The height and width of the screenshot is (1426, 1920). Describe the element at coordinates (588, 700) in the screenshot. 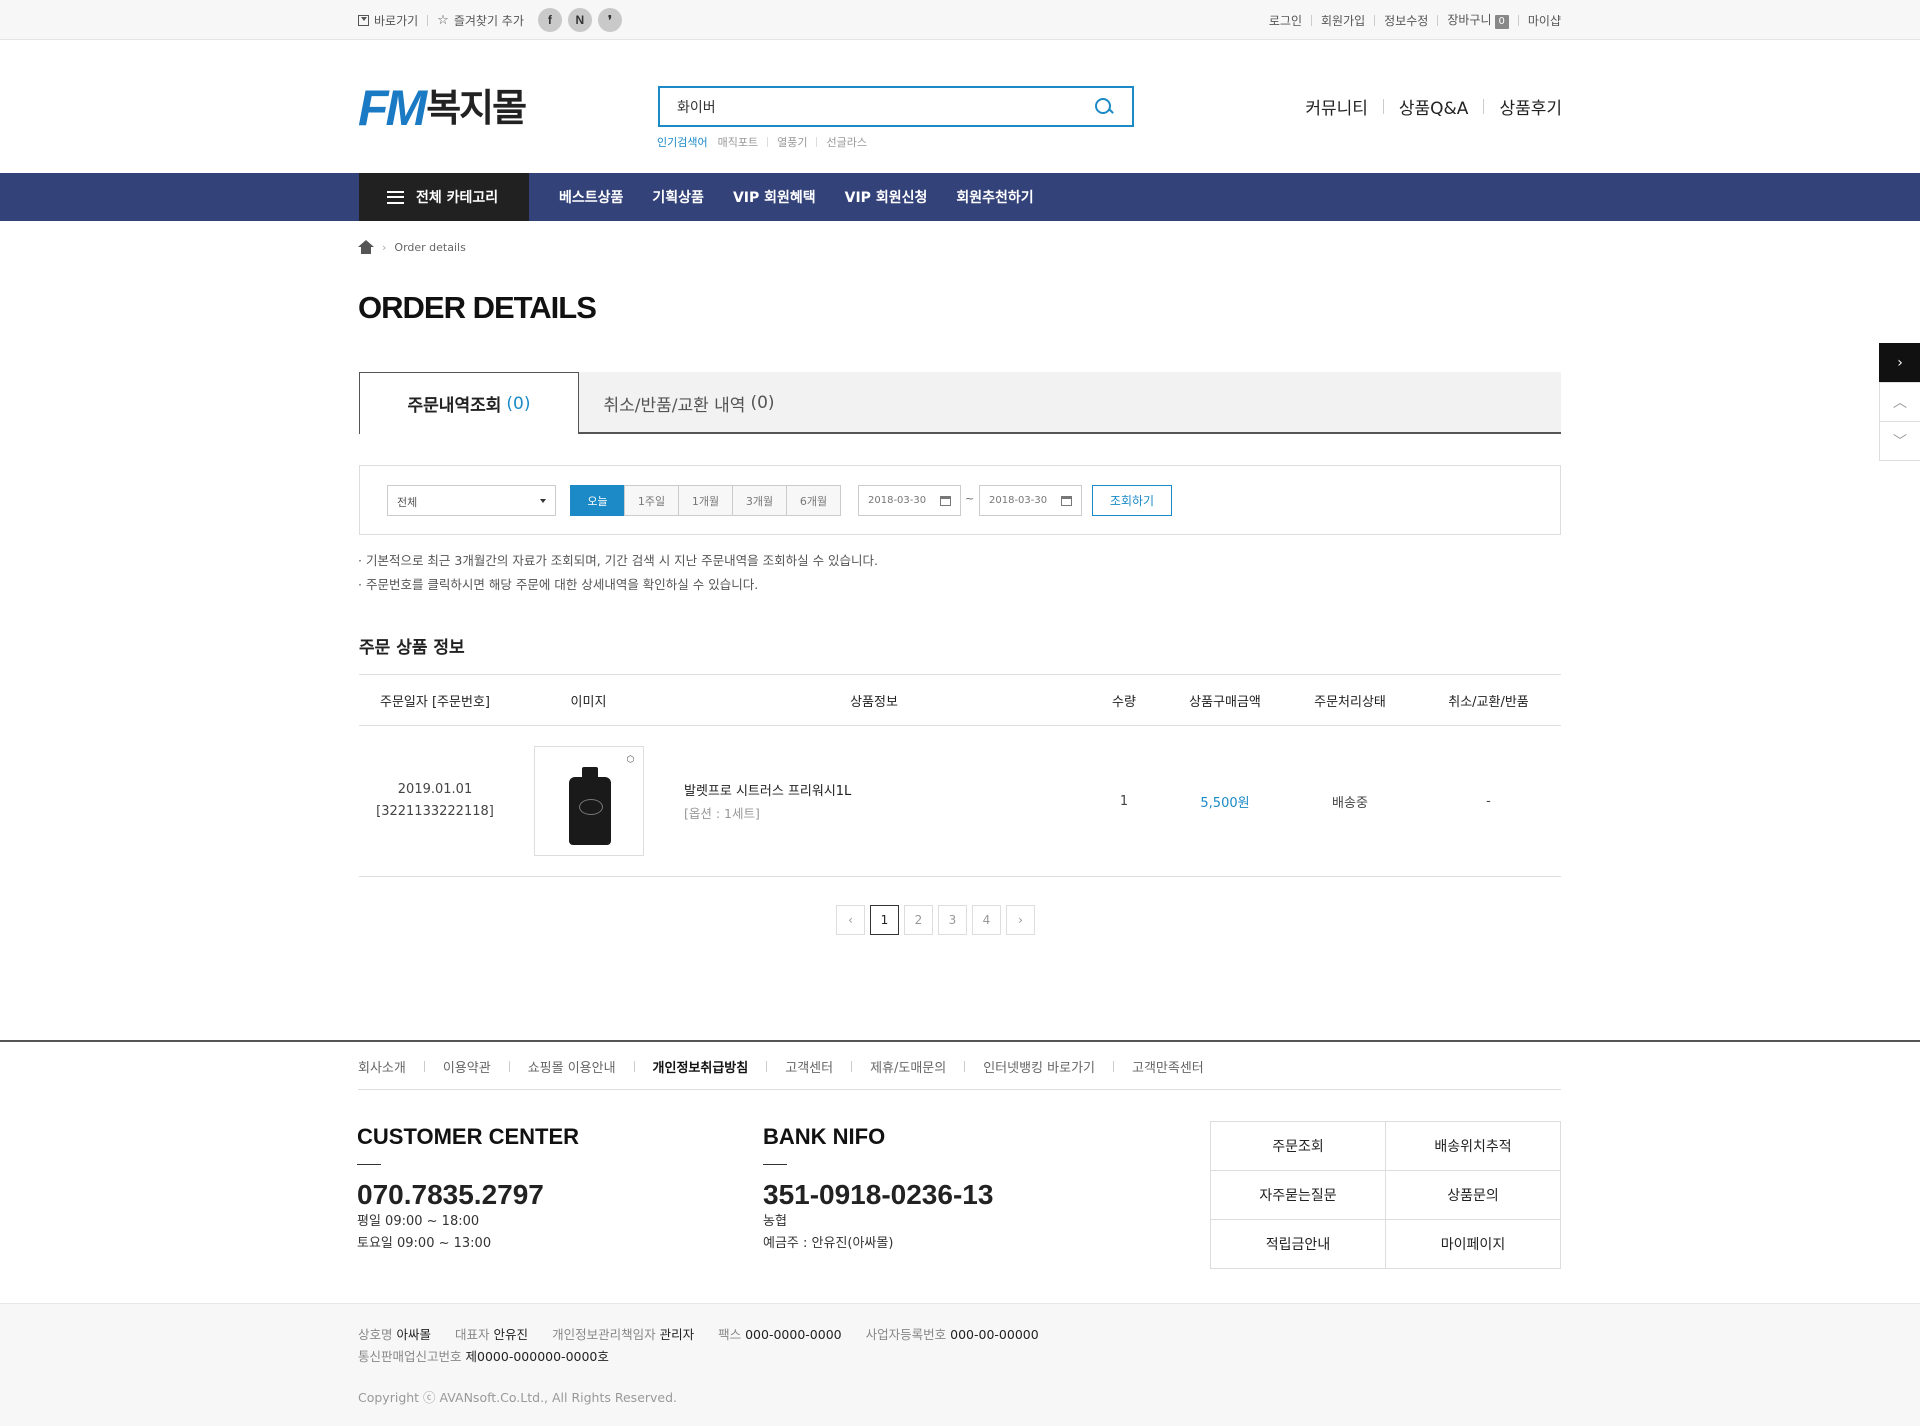

I see `column-header: 이미지` at that location.